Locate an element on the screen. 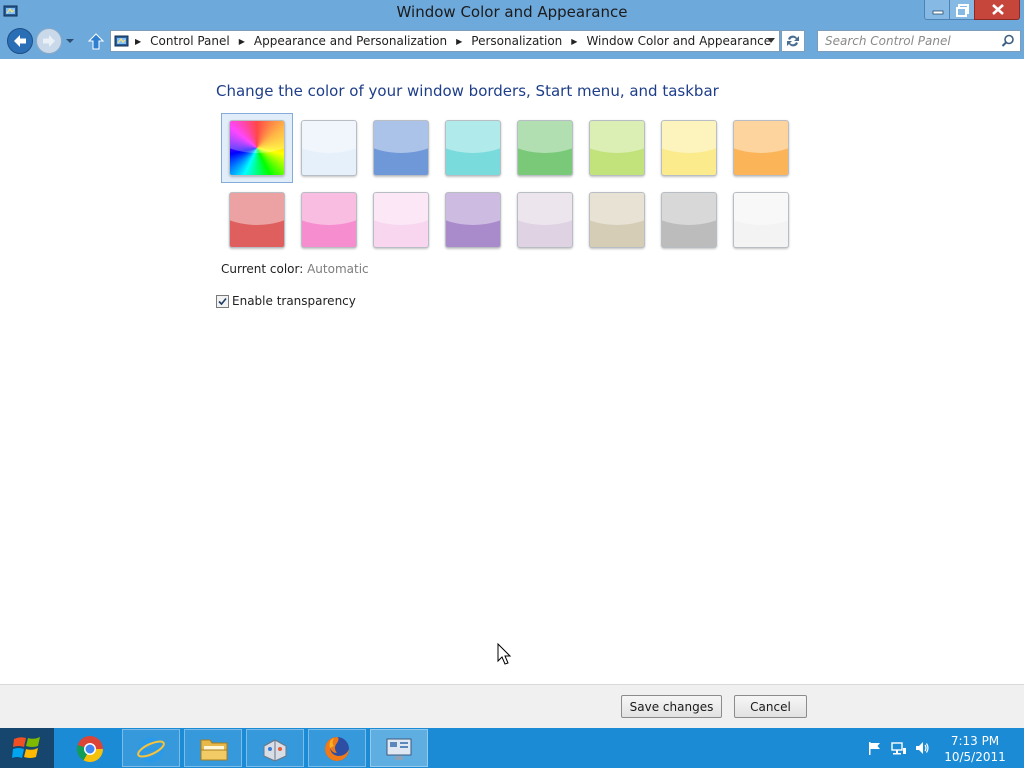  windows-logo-icon is located at coordinates (26, 747).